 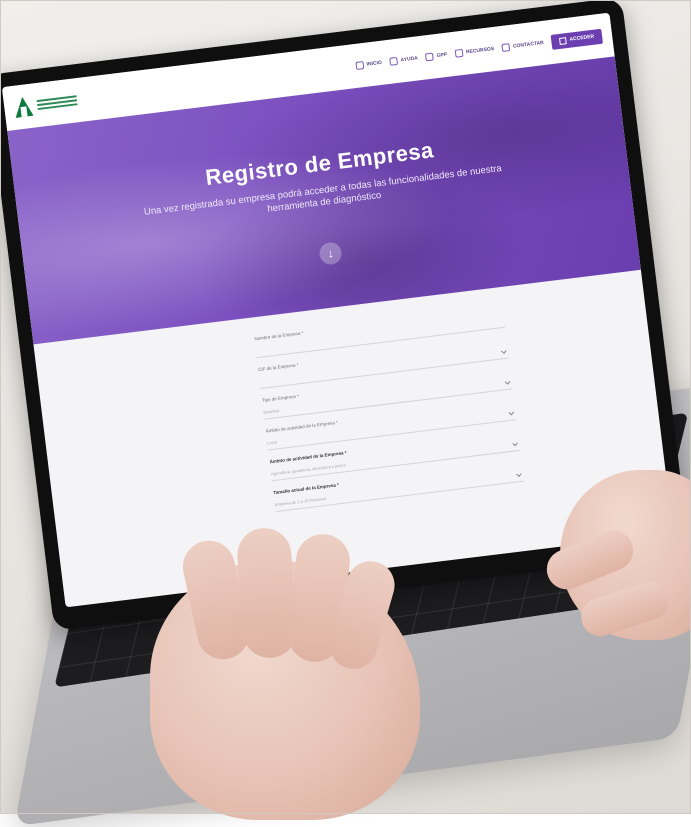 I want to click on nav-item-ayuda: AYUDA, so click(x=404, y=60).